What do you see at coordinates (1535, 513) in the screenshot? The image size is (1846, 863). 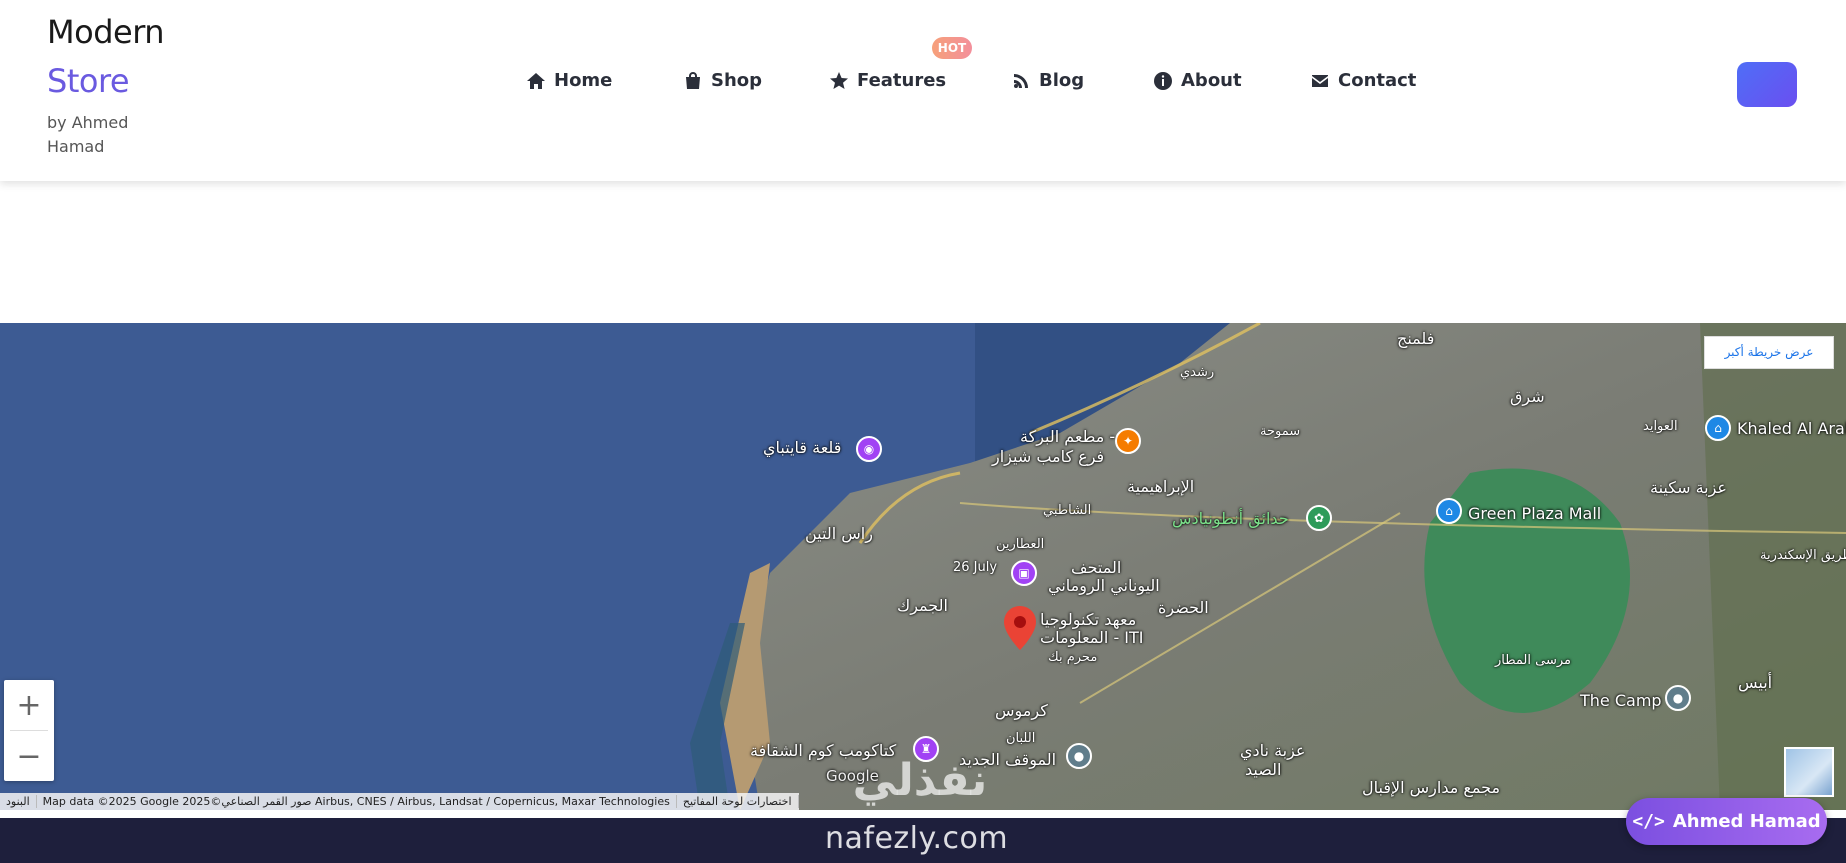 I see `map-label-green-plaza: Green Plaza Mall` at bounding box center [1535, 513].